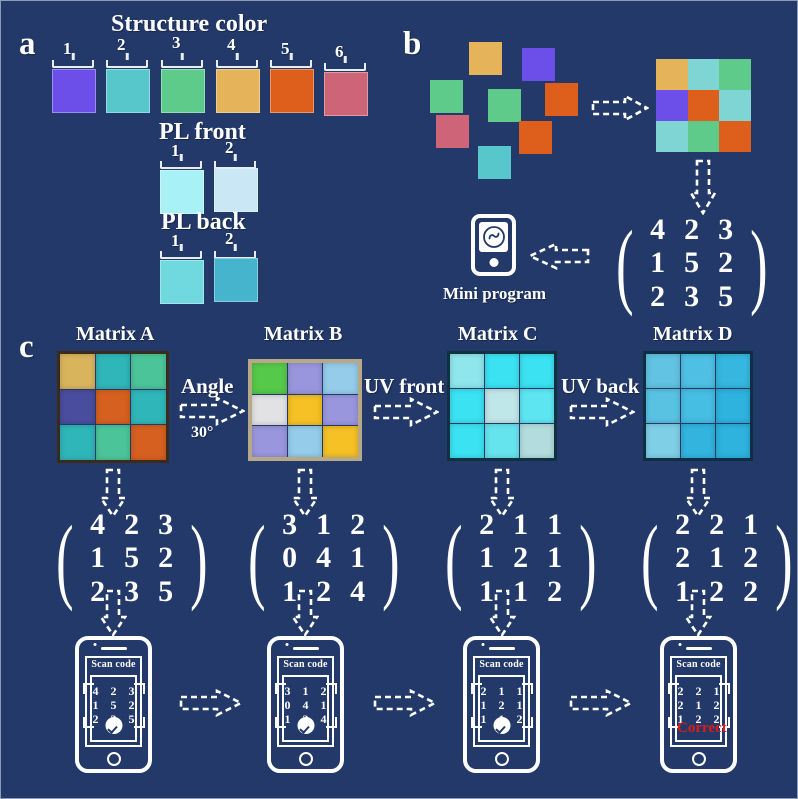 Image resolution: width=798 pixels, height=799 pixels. Describe the element at coordinates (257, 558) in the screenshot. I see `matrix-b-left-paren: (` at that location.